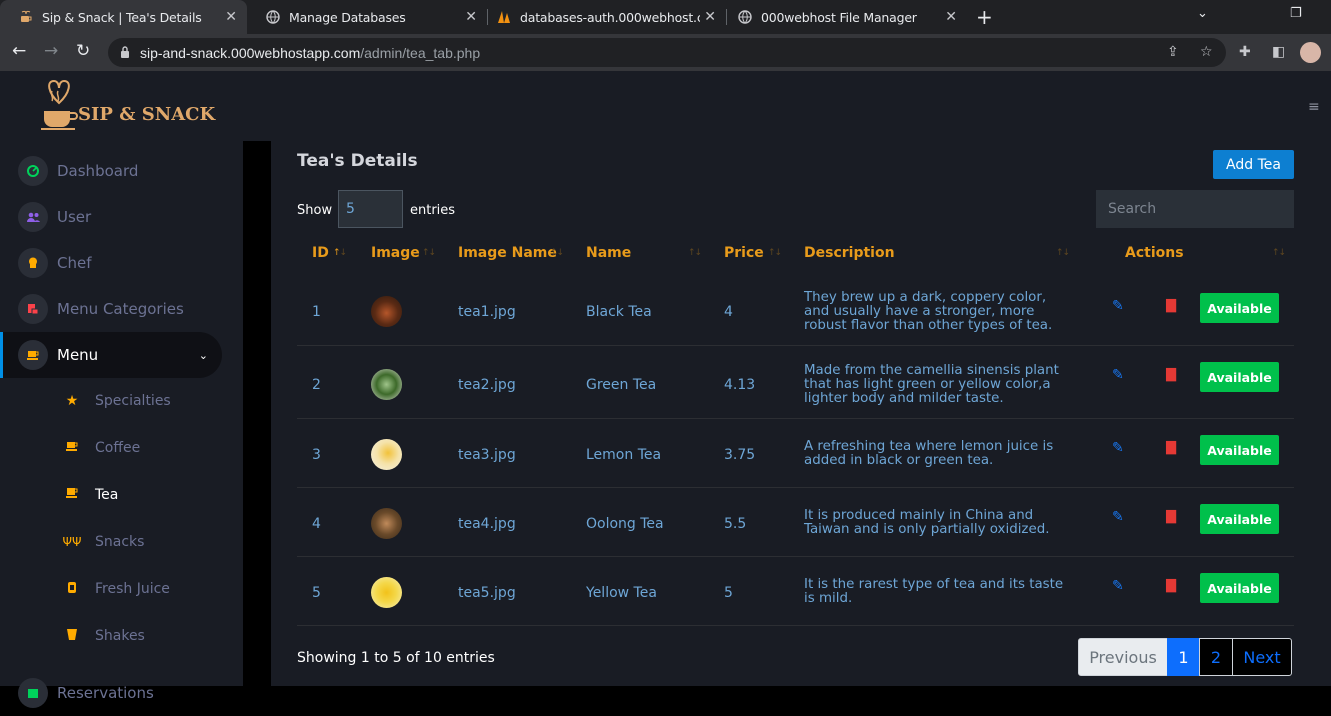 This screenshot has height=716, width=1331. What do you see at coordinates (320, 253) in the screenshot?
I see `column-header-id: ID` at bounding box center [320, 253].